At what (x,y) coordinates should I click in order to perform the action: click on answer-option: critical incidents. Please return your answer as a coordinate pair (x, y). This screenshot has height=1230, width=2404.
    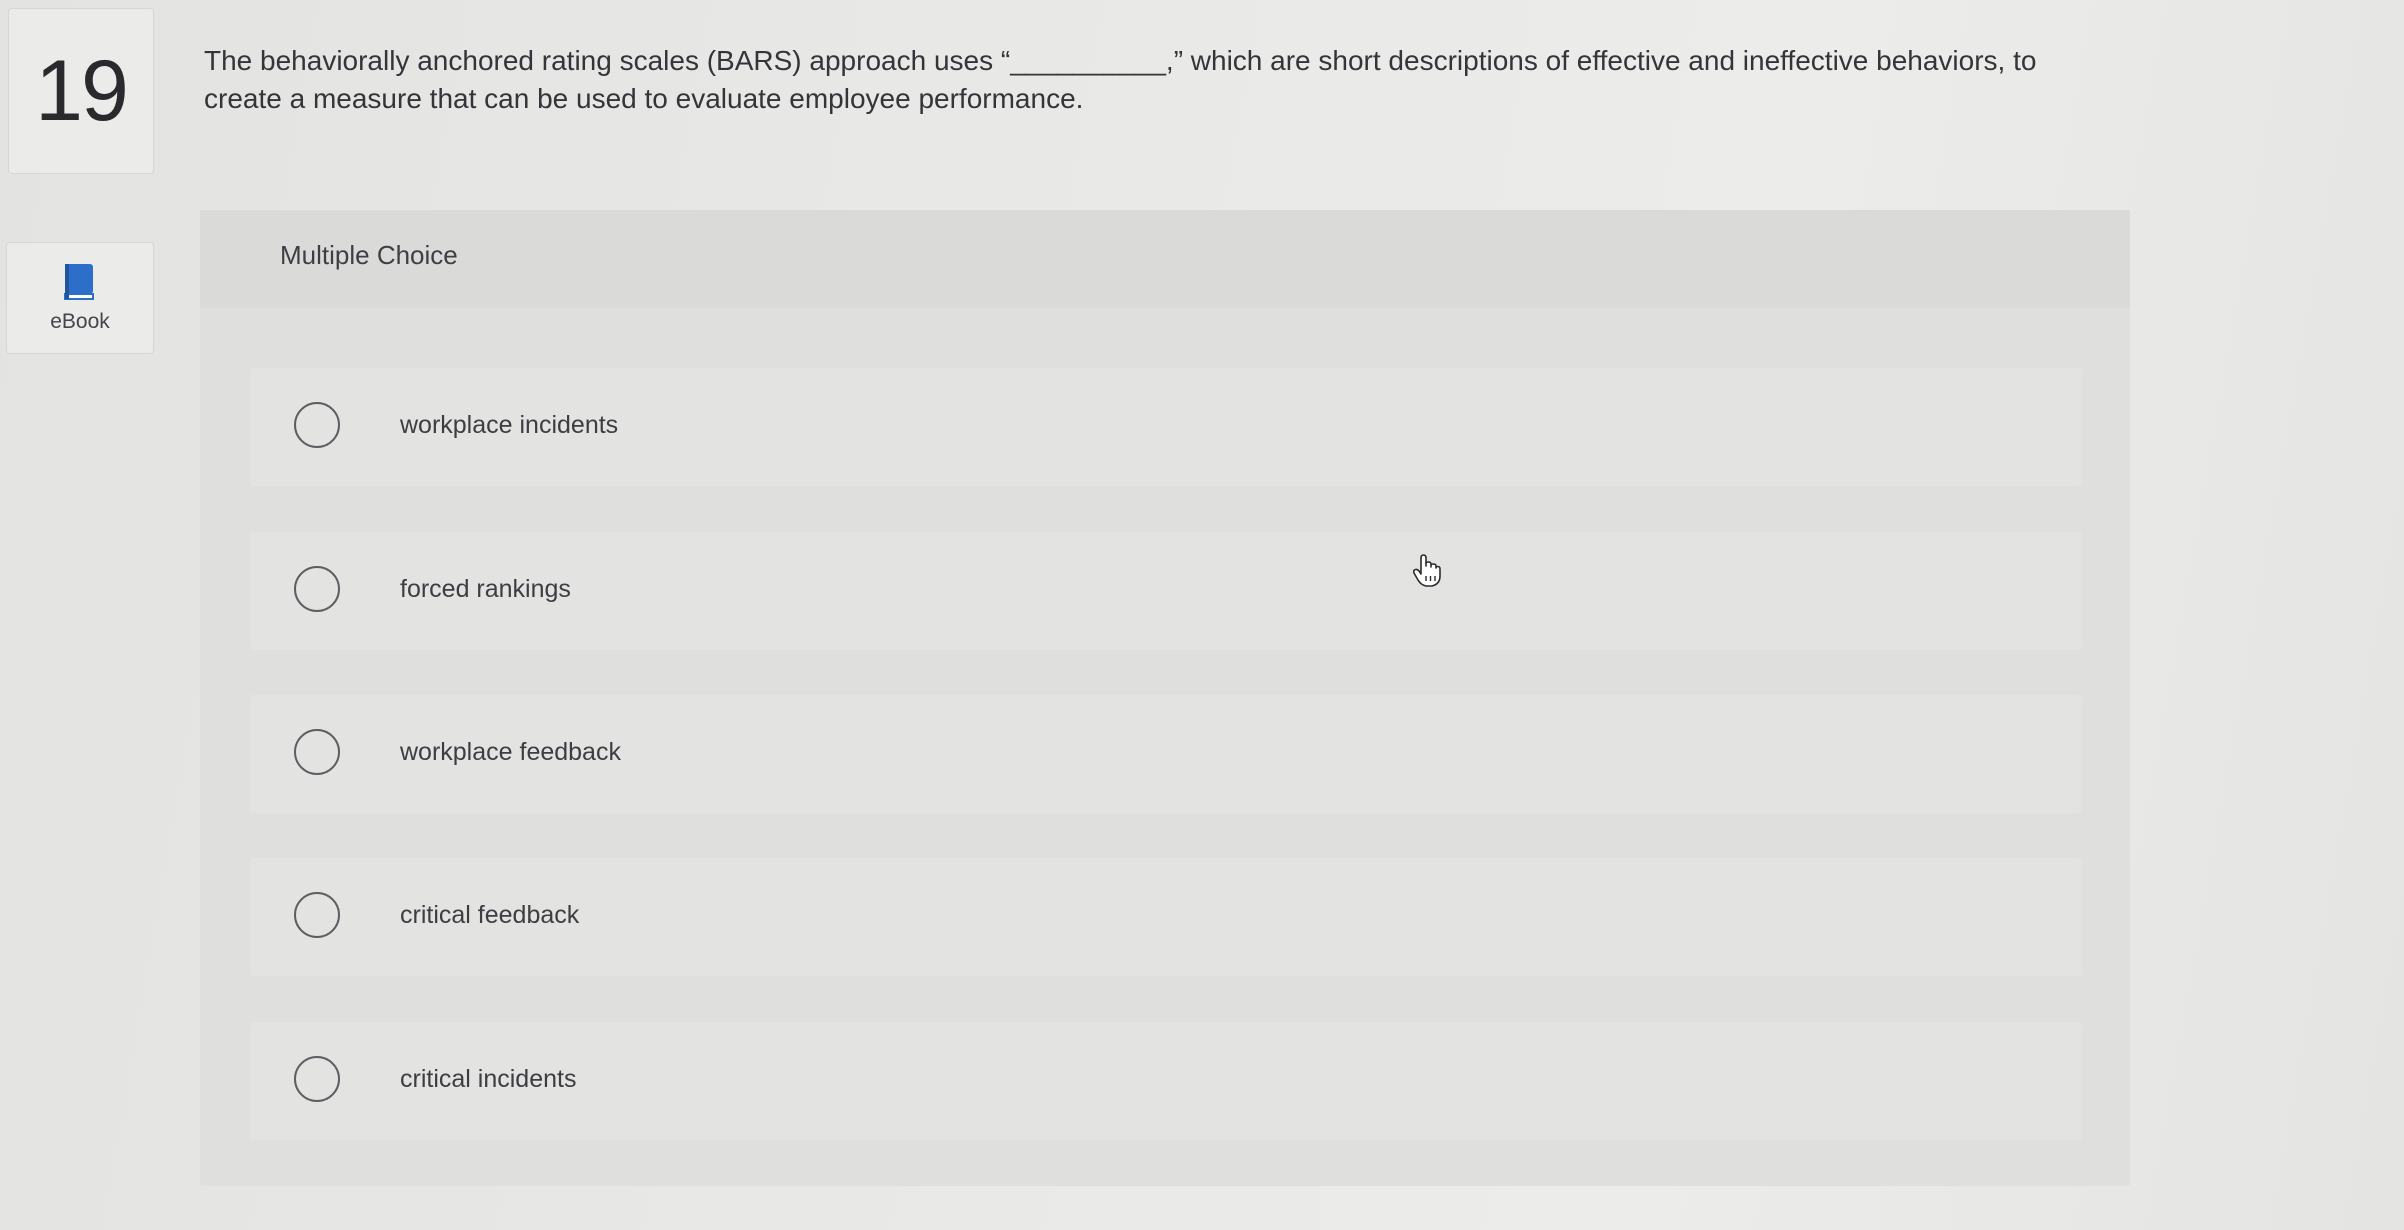
    Looking at the image, I should click on (1166, 1081).